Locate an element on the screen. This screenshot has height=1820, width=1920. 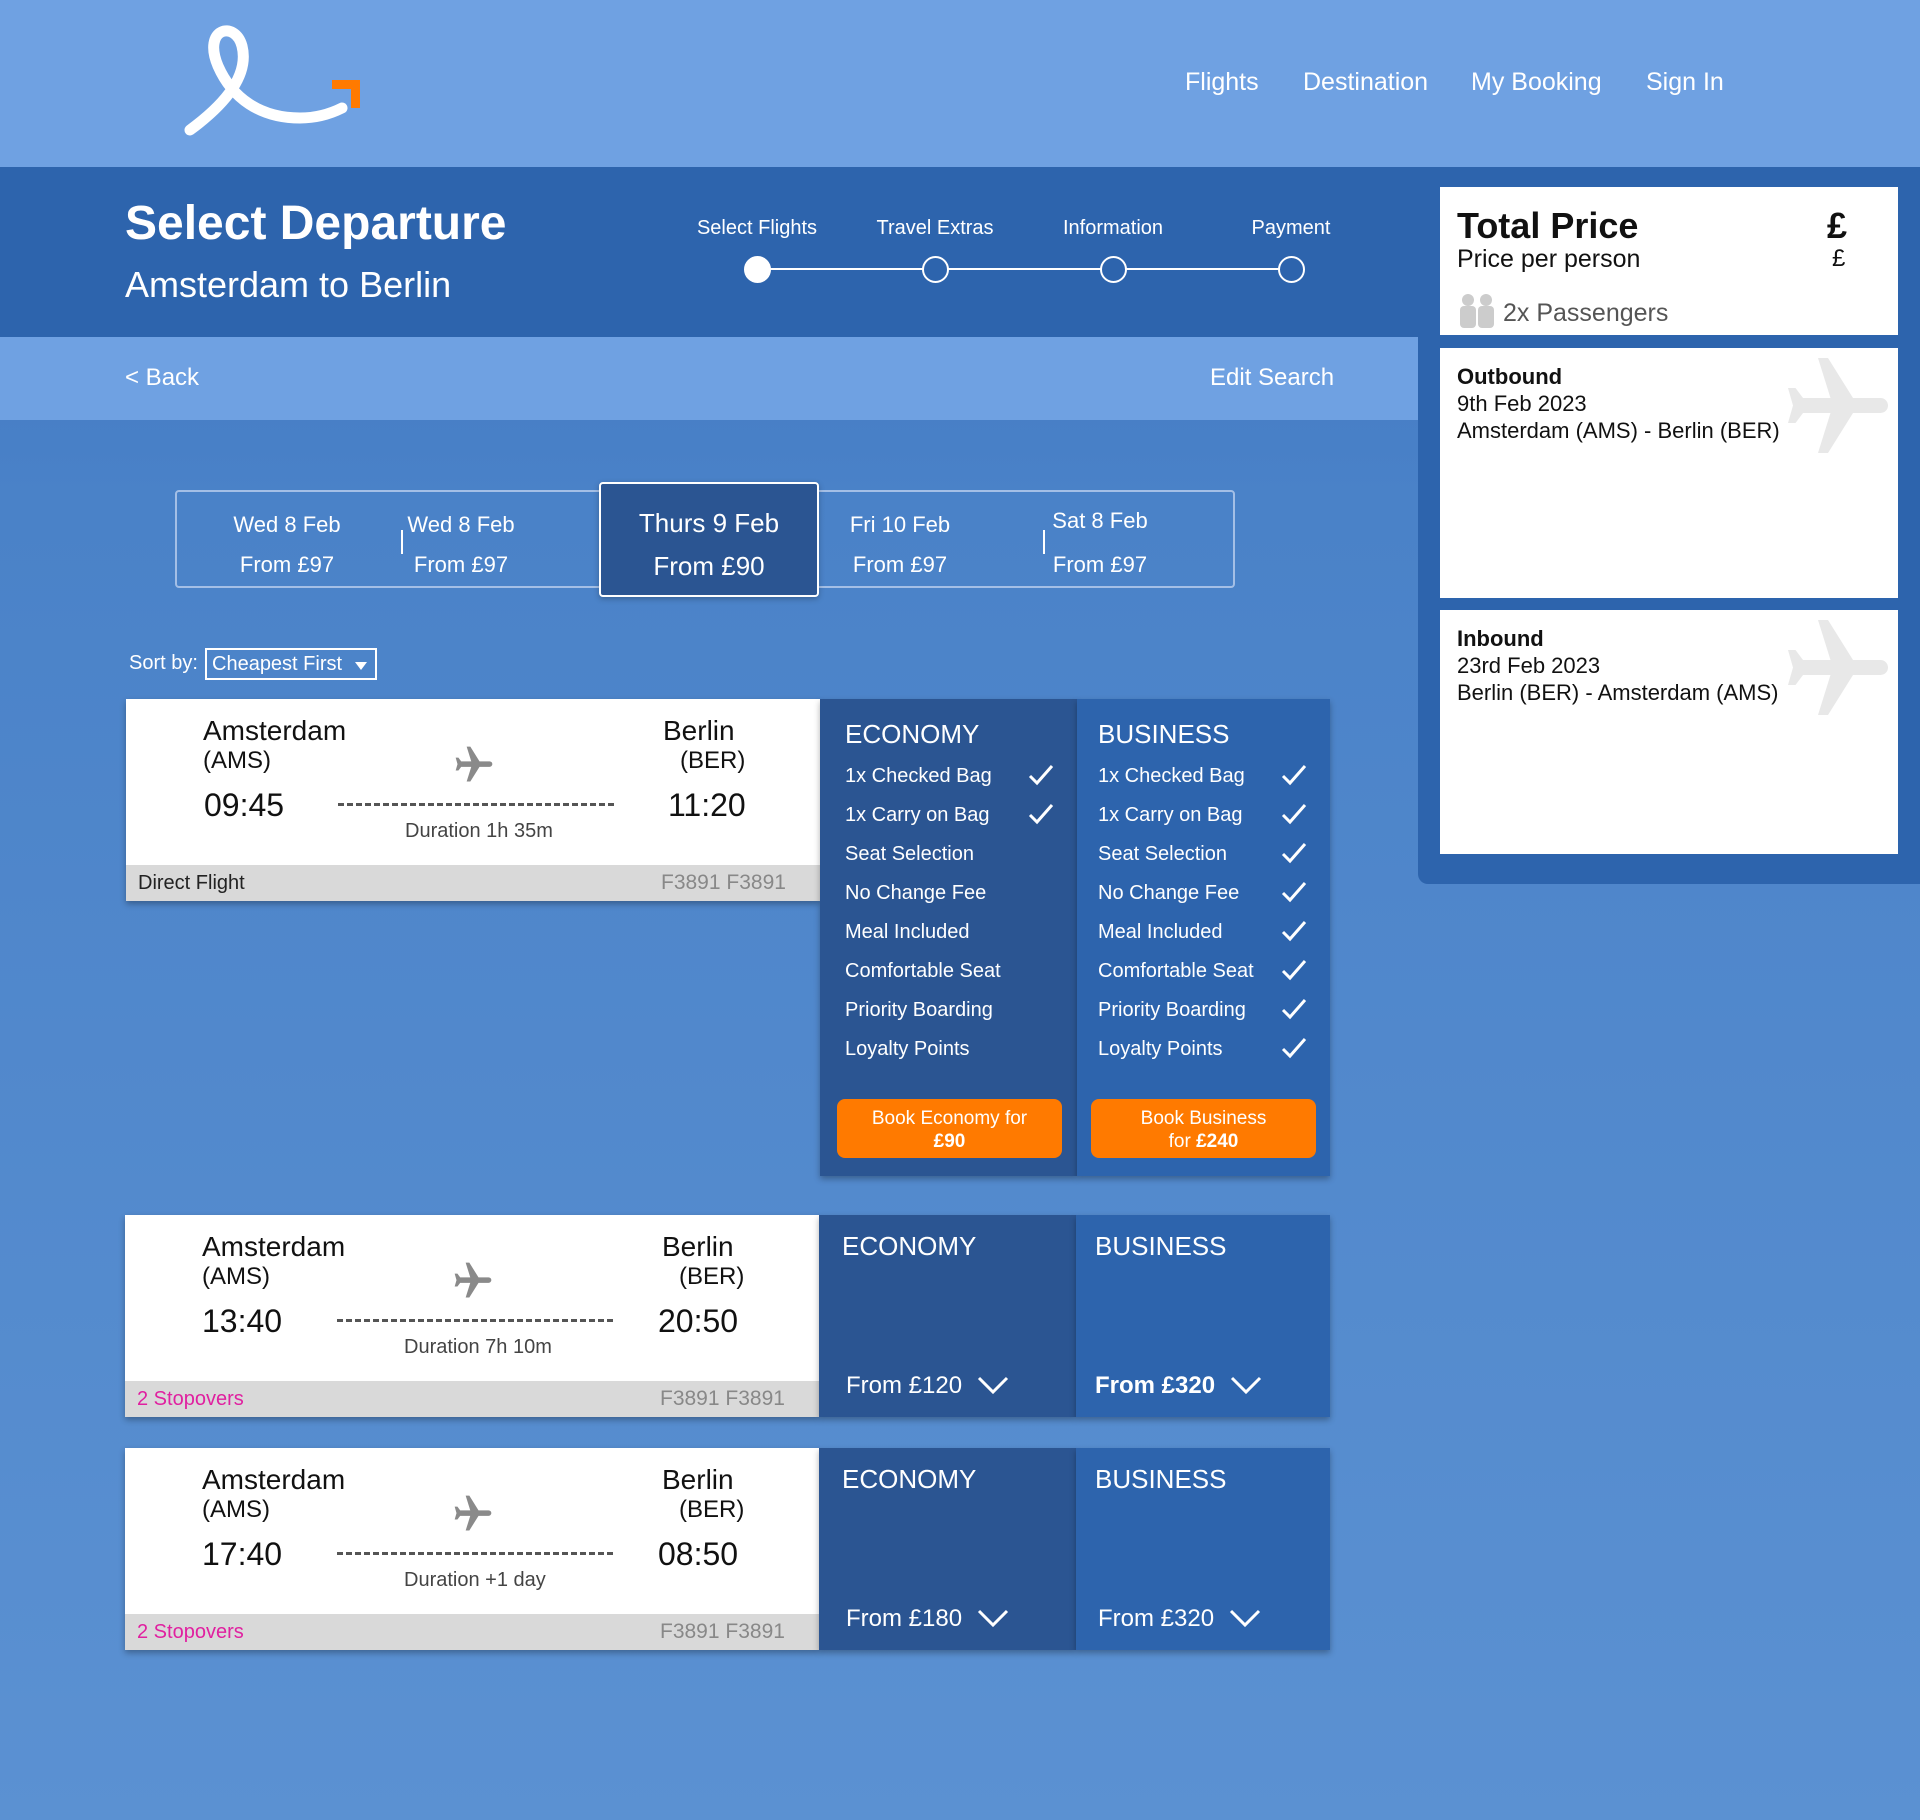
economy-price-toggle: From £180 is located at coordinates (927, 1619).